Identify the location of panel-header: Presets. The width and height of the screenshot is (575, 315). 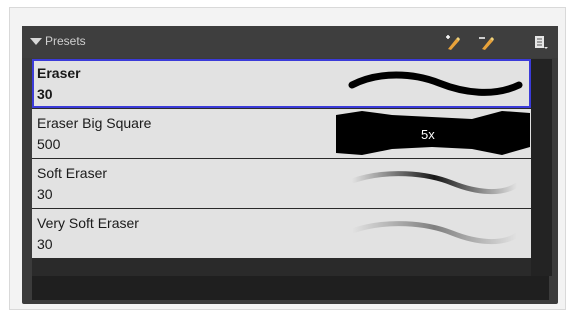
(290, 42).